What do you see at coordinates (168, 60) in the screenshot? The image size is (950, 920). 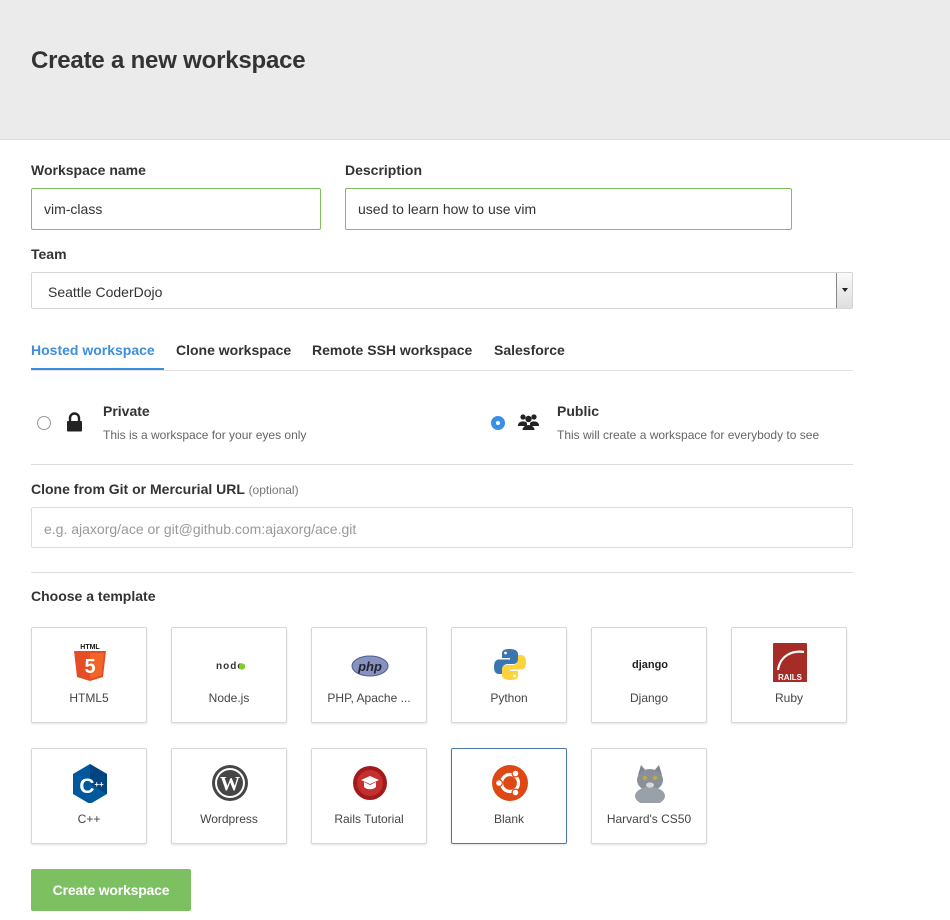 I see `page-title: Create a new workspace` at bounding box center [168, 60].